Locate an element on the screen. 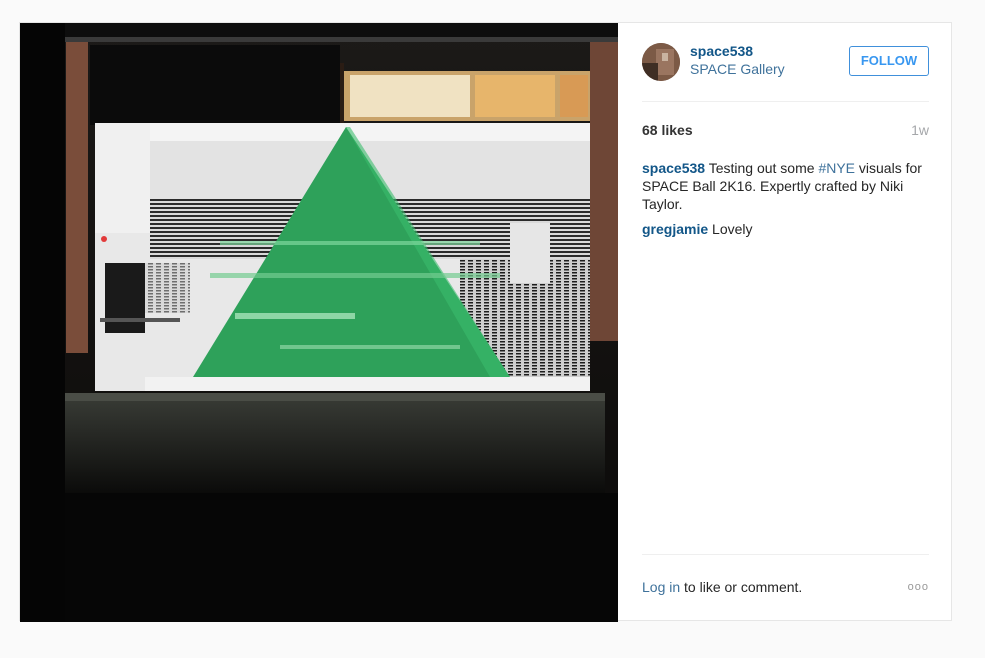 This screenshot has width=985, height=658. comment-username-link: gregjamie is located at coordinates (675, 229).